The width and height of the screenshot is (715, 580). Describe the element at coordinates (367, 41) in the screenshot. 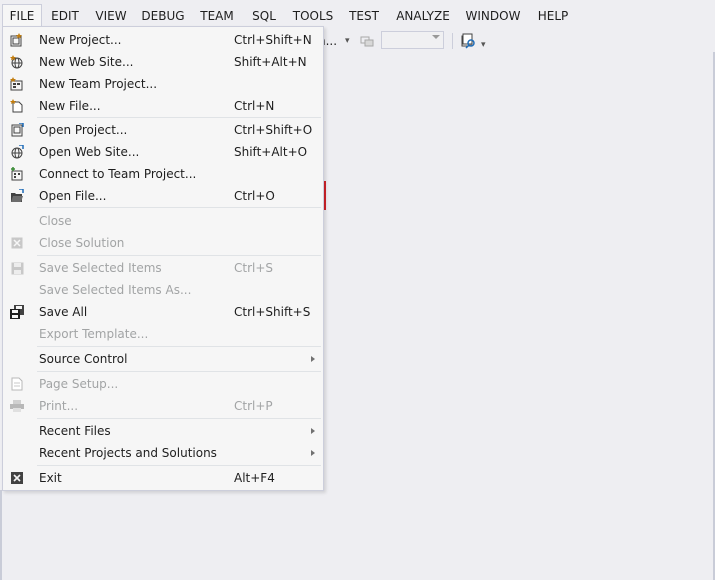

I see `toolbar-disabled-icon` at that location.